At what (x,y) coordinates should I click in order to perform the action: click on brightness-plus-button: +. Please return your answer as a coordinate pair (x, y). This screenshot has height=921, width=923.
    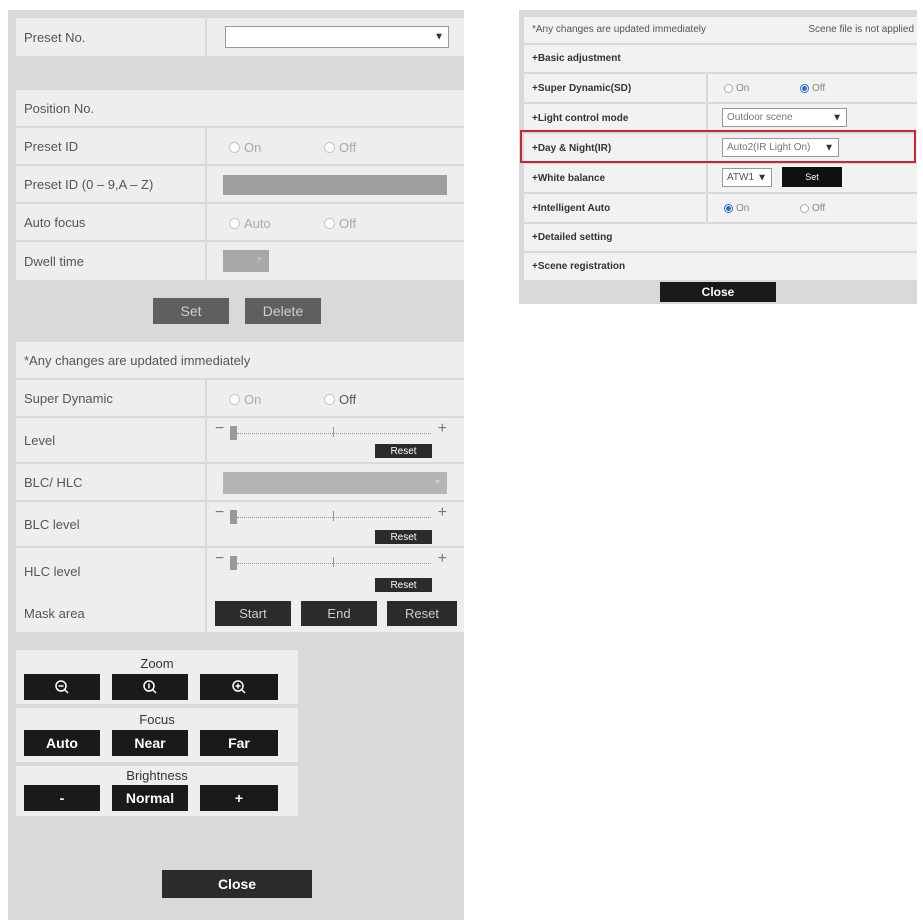
    Looking at the image, I should click on (239, 798).